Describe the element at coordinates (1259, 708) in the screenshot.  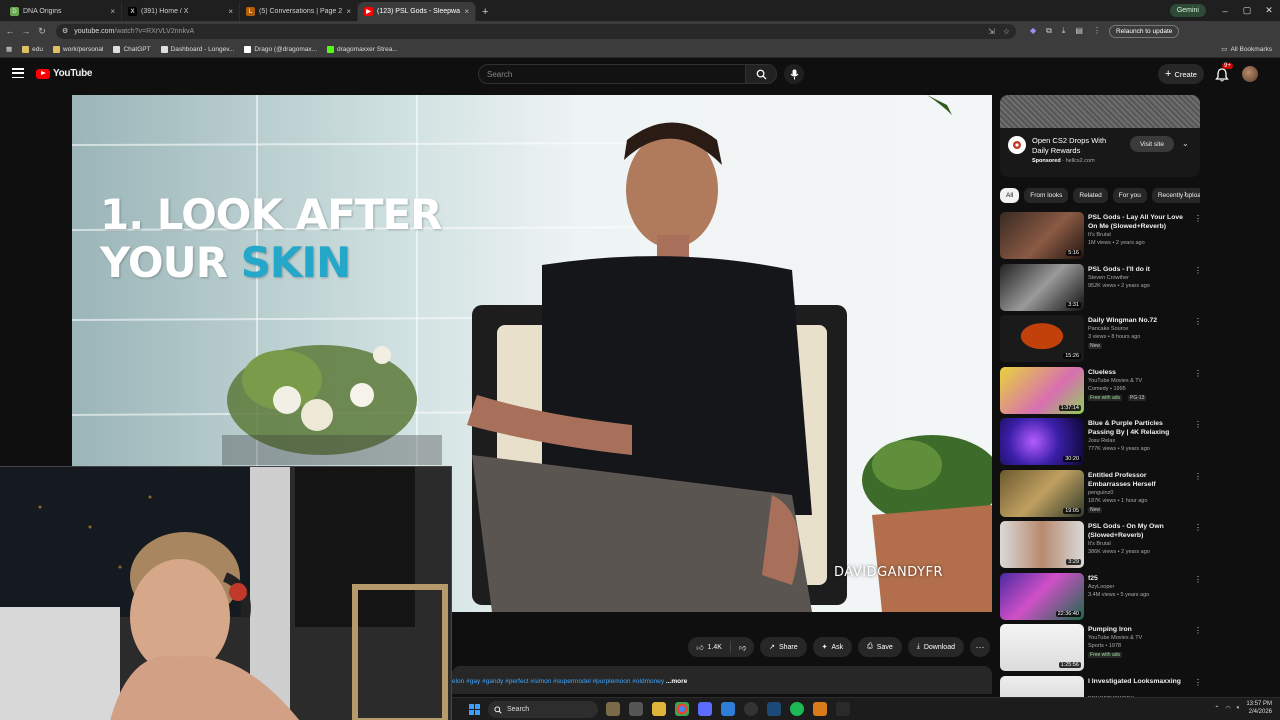
I see `clock: 13:57 PM 2/4/2026` at that location.